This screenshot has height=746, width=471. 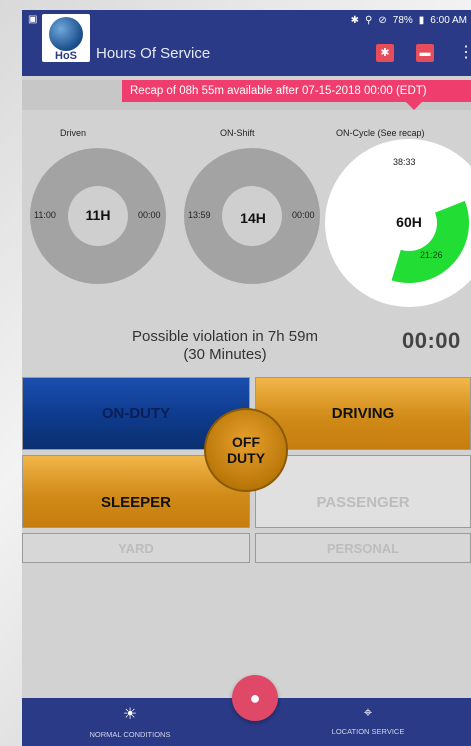 I want to click on location-service-label: LOCATION SERVICE, so click(x=368, y=731).